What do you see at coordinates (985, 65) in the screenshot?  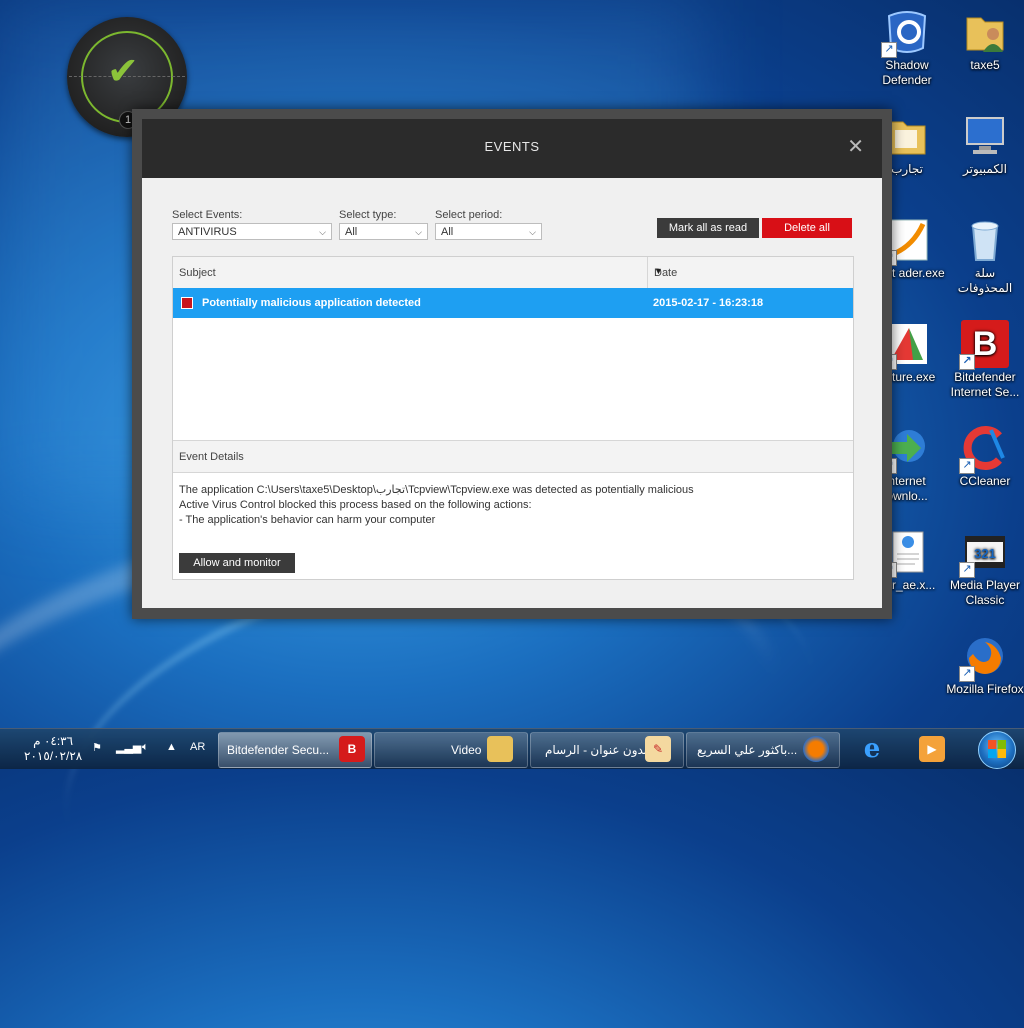 I see `desktop-icon-label: taxe5` at bounding box center [985, 65].